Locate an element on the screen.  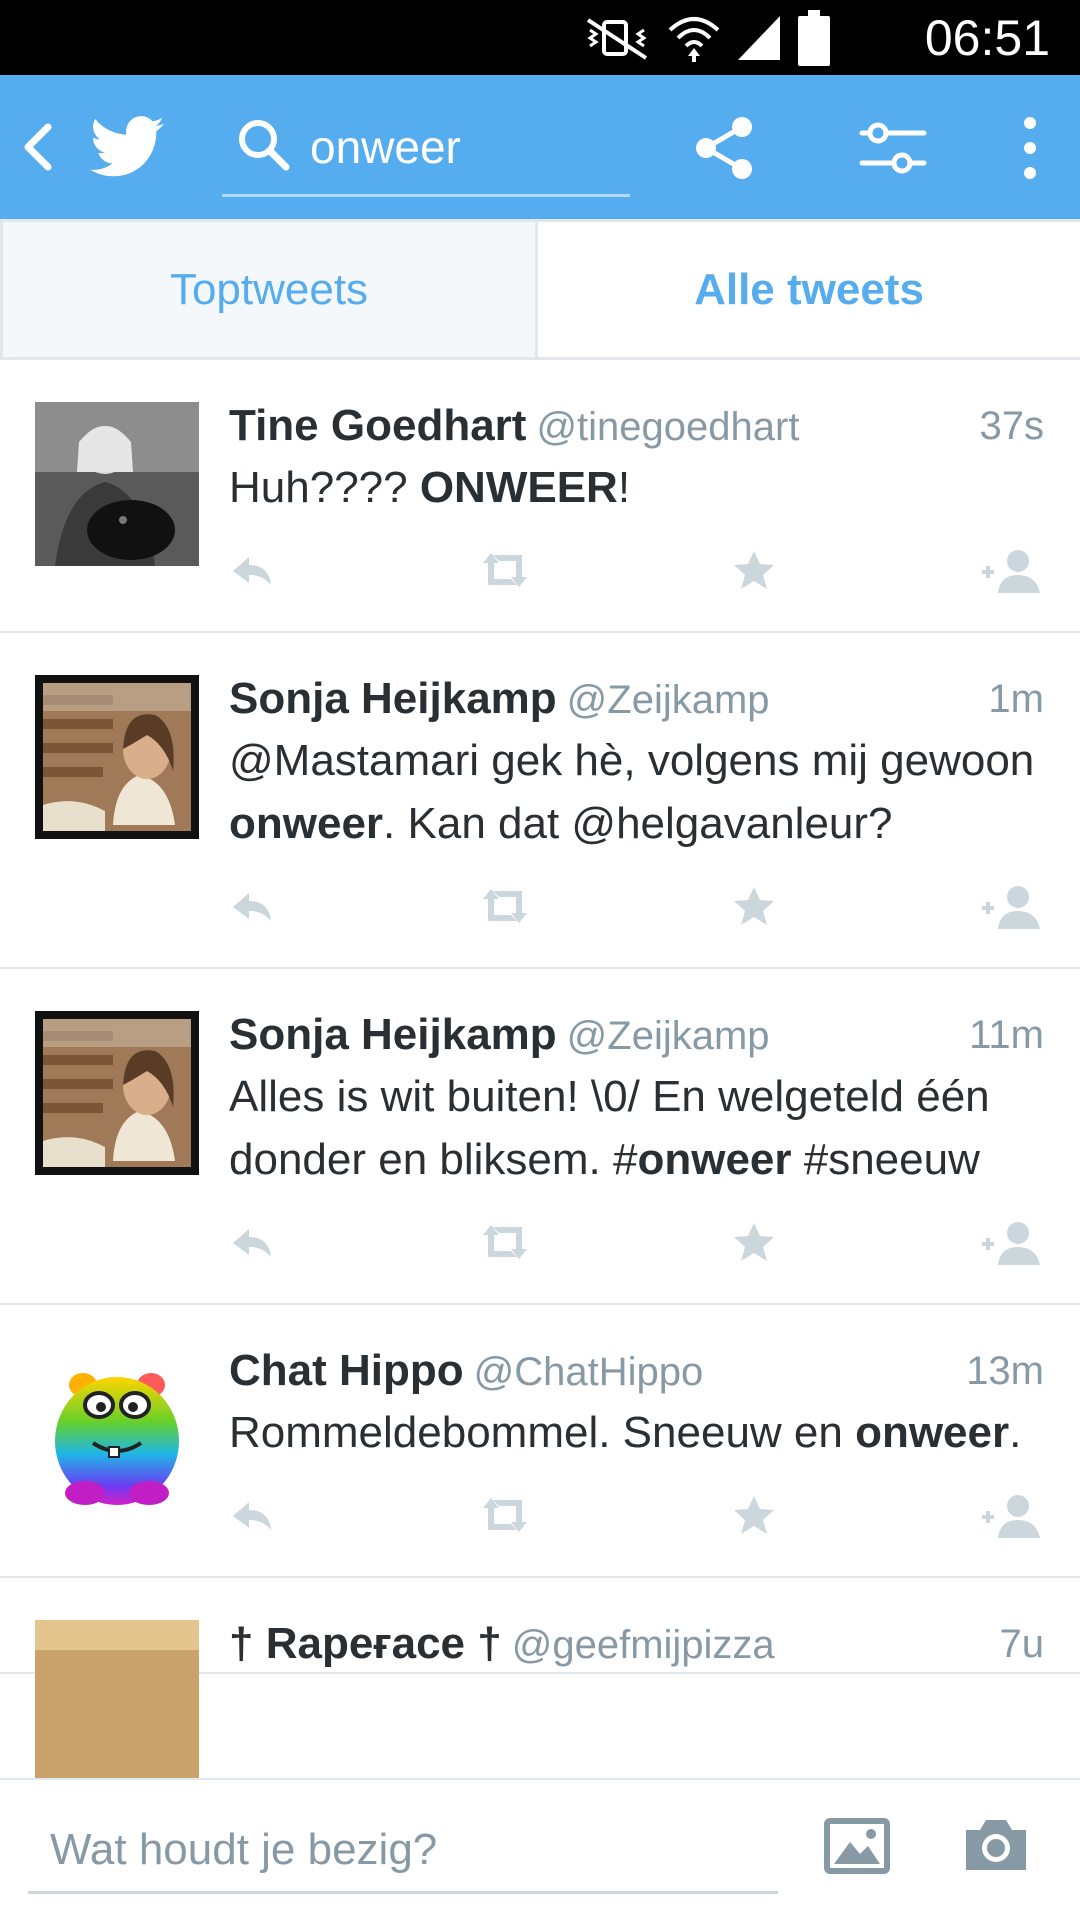
tweet-timestamp: 37s is located at coordinates (1012, 426).